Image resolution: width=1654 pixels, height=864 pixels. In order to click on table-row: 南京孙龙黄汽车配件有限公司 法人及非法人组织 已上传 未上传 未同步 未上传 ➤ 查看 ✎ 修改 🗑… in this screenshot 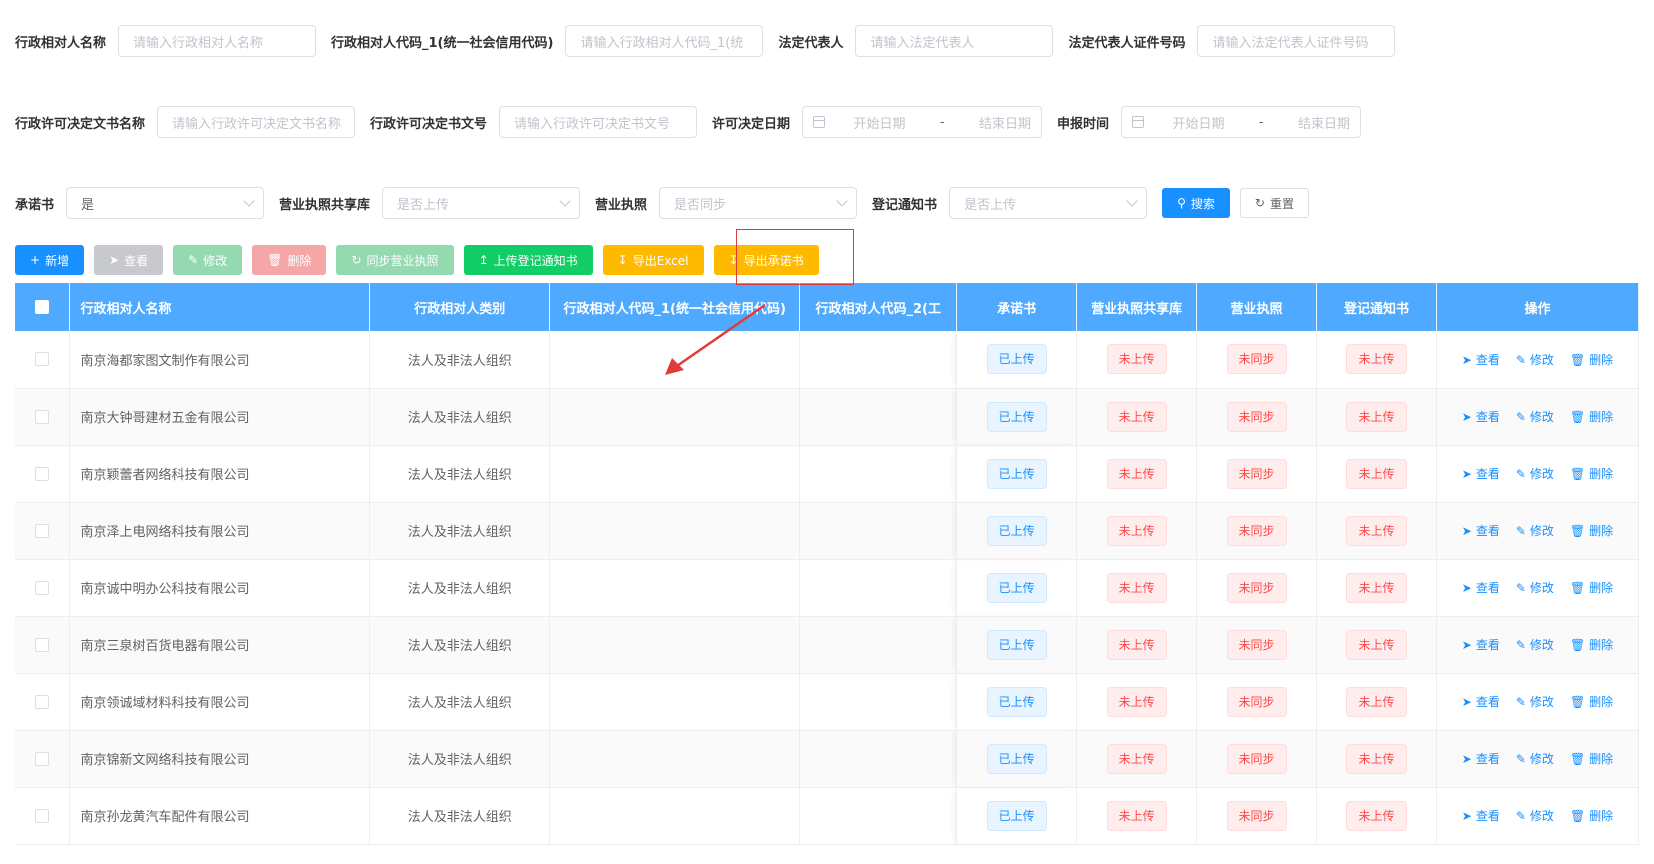, I will do `click(827, 816)`.